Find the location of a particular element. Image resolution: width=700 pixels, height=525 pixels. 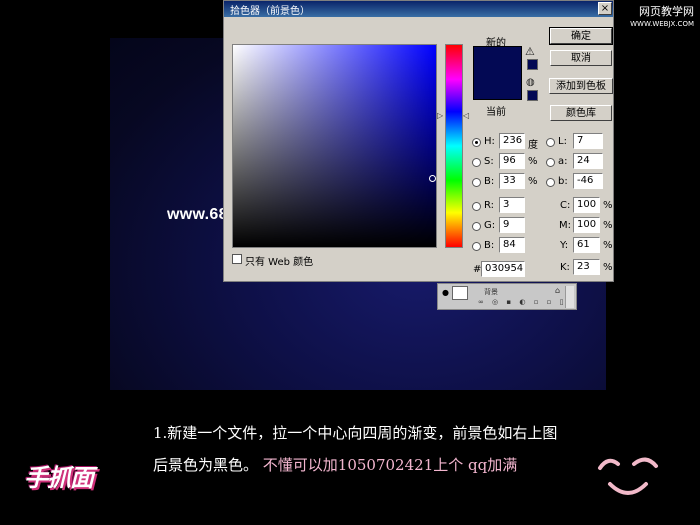

site-logo-url: WWW.WEBJX.COM is located at coordinates (662, 24).